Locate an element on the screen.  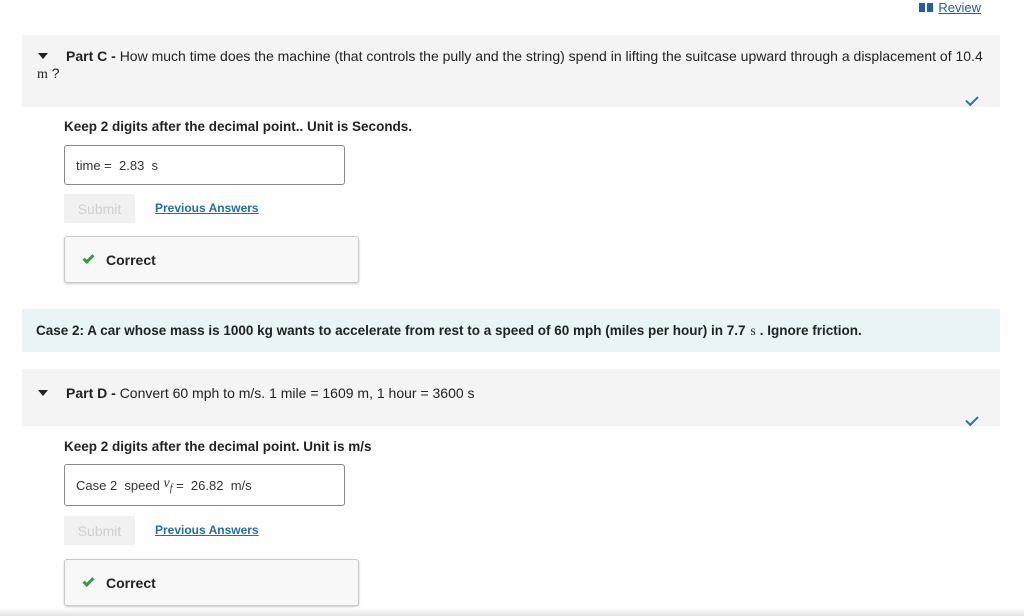
part-c-title: Part C - is located at coordinates (91, 56).